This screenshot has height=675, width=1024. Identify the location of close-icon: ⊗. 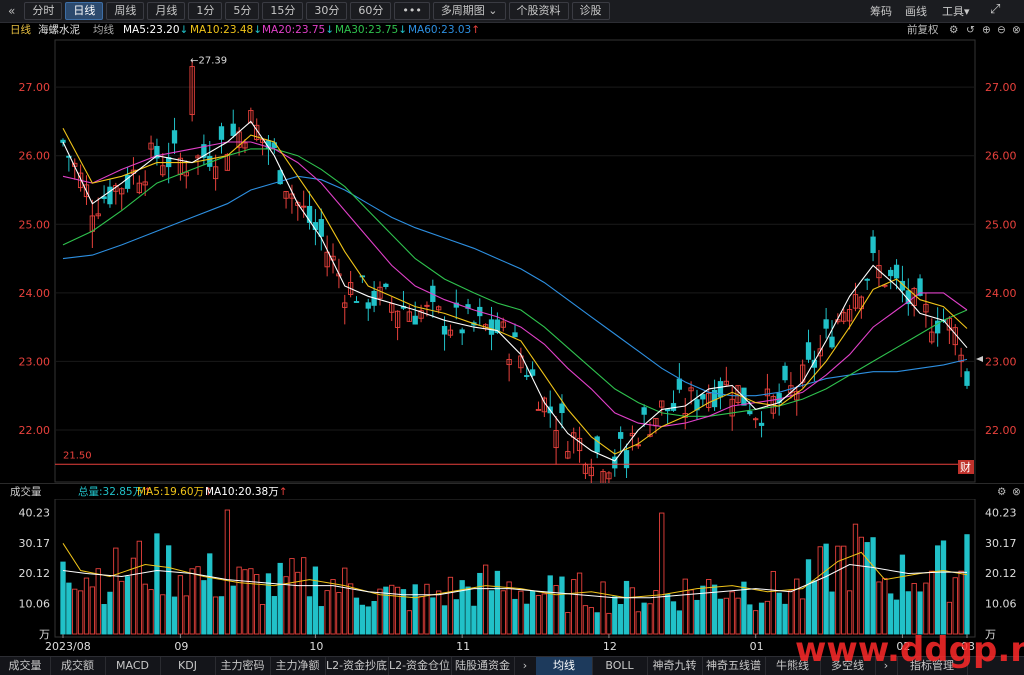
(1016, 30).